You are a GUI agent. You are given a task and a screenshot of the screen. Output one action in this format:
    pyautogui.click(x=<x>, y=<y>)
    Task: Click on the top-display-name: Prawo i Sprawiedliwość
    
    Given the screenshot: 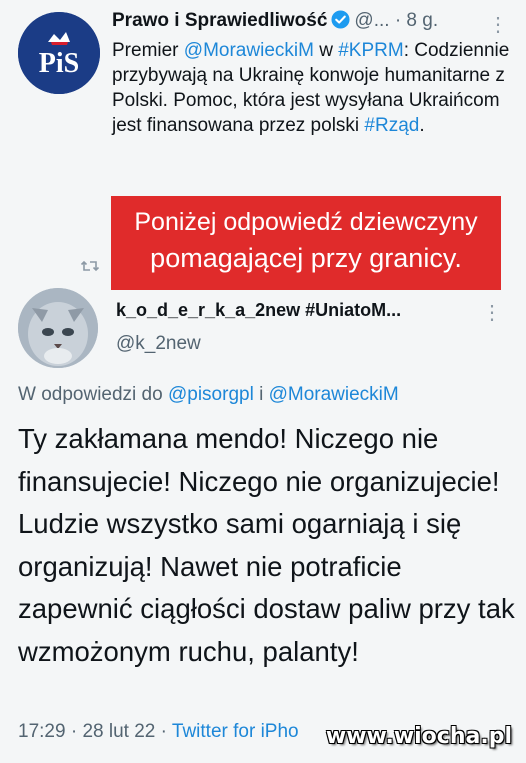 What is the action you would take?
    pyautogui.click(x=219, y=20)
    